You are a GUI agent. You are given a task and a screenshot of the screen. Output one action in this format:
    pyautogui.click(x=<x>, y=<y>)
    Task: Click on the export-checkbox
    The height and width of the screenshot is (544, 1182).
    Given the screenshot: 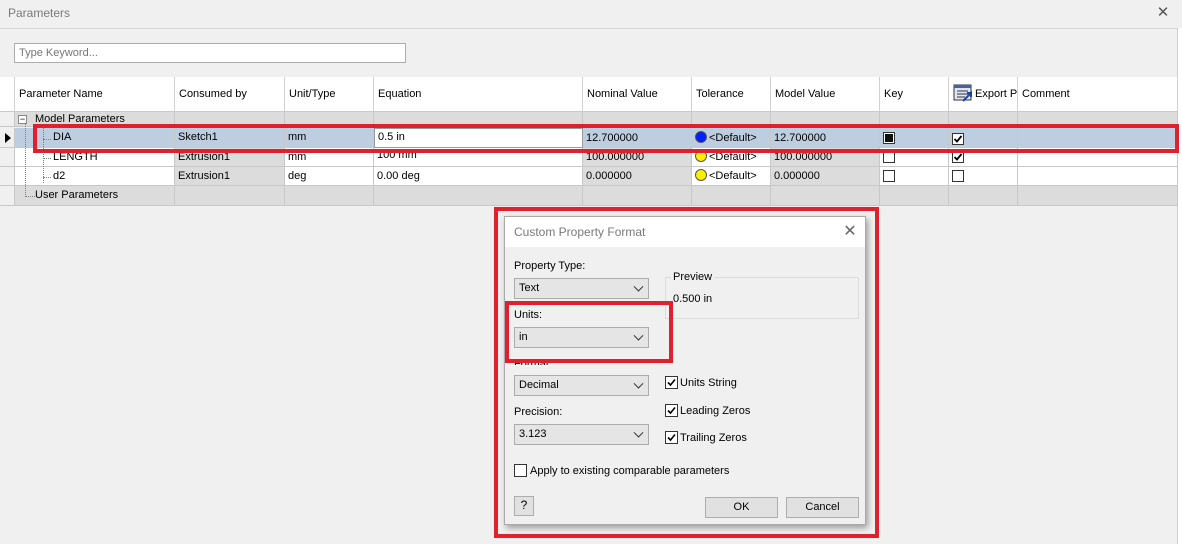 What is the action you would take?
    pyautogui.click(x=958, y=176)
    